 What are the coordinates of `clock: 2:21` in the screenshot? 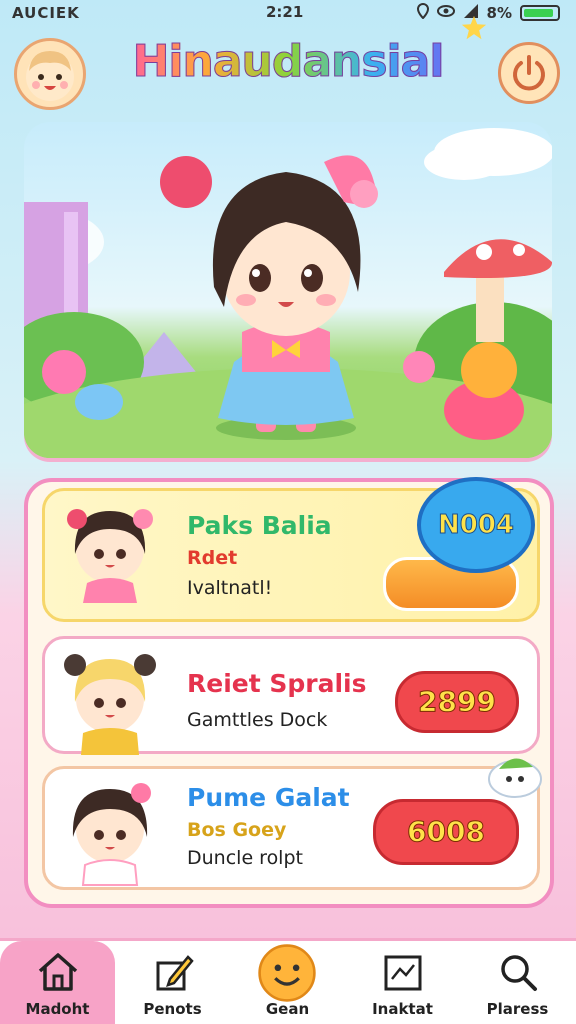 It's located at (285, 12).